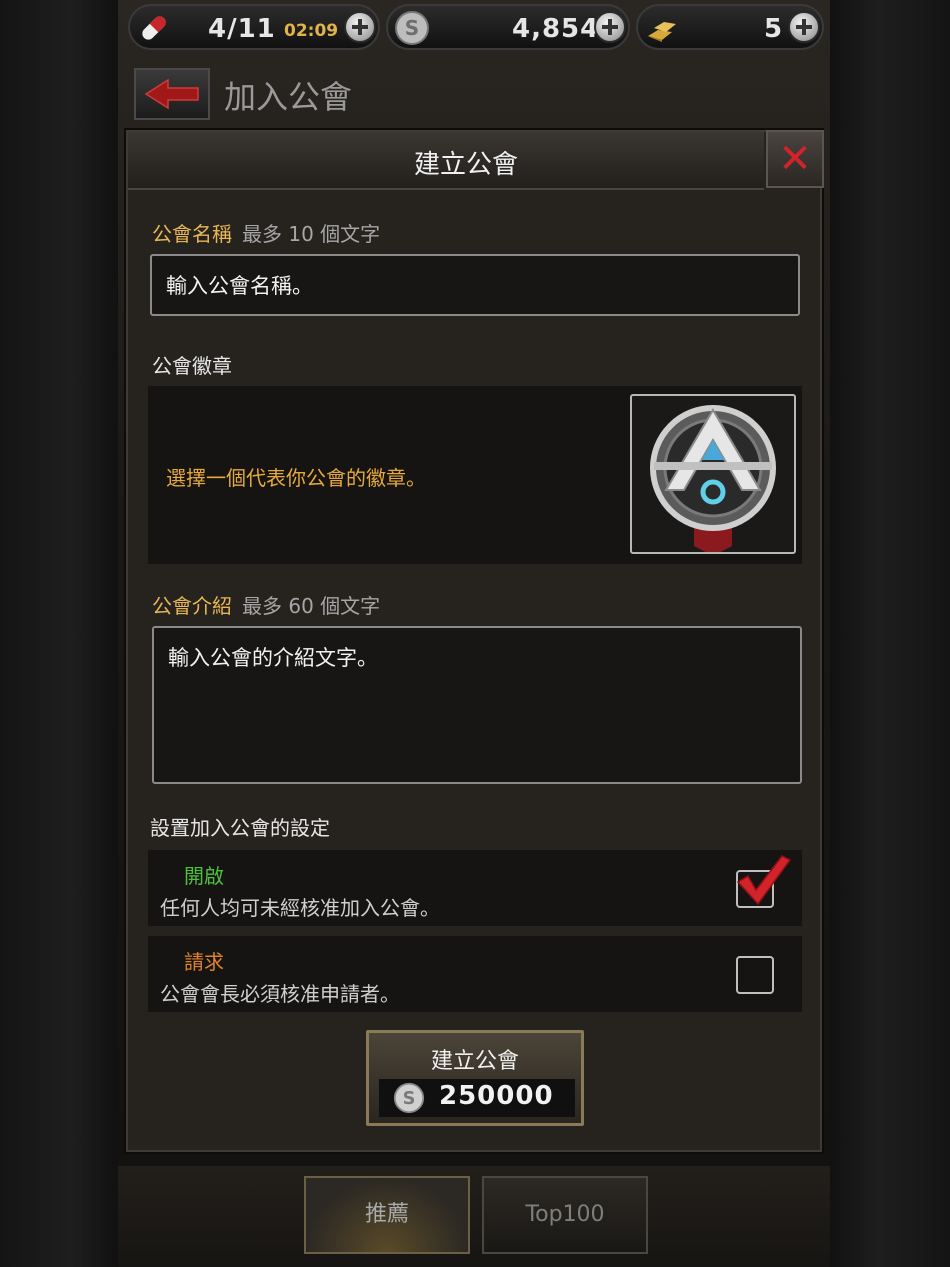  I want to click on create-cost: S 250000, so click(477, 1098).